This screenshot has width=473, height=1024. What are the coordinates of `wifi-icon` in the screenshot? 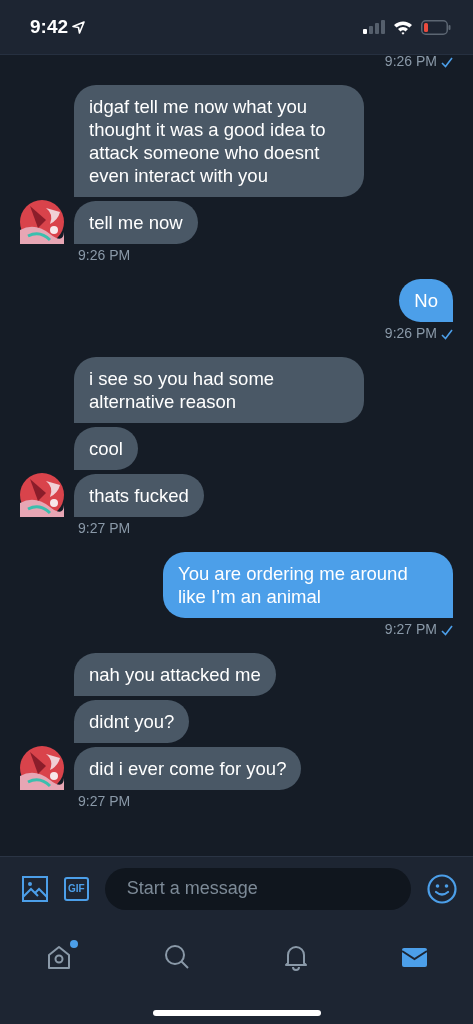 It's located at (403, 27).